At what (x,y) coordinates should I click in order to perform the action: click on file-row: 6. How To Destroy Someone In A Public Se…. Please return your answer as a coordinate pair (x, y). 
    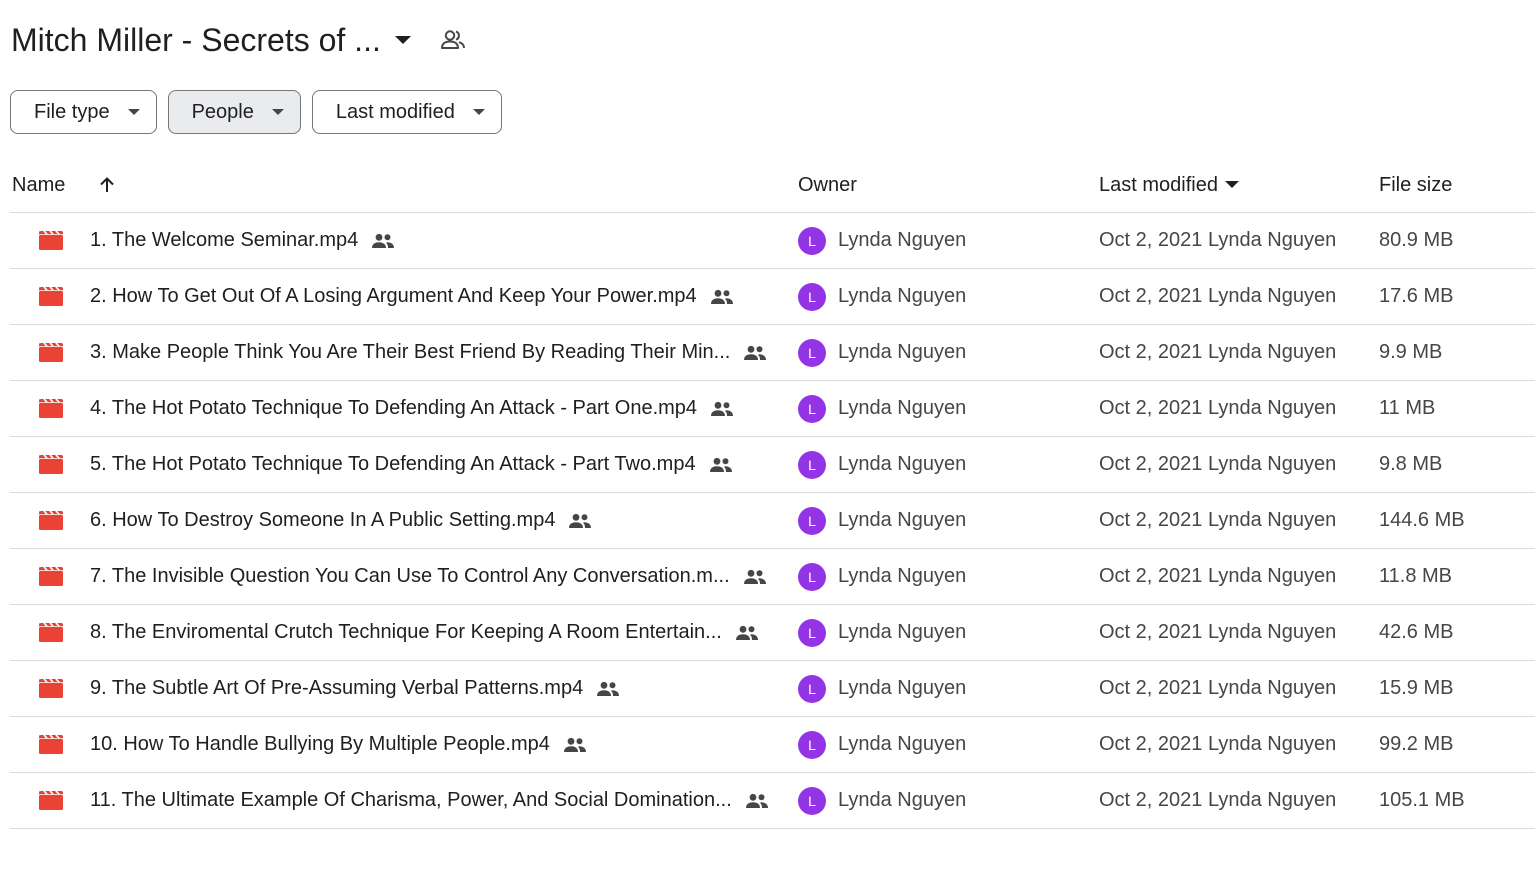
    Looking at the image, I should click on (772, 521).